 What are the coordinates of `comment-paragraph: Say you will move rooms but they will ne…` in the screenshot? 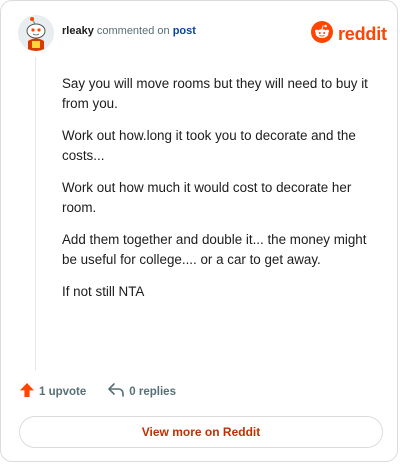 It's located at (215, 93).